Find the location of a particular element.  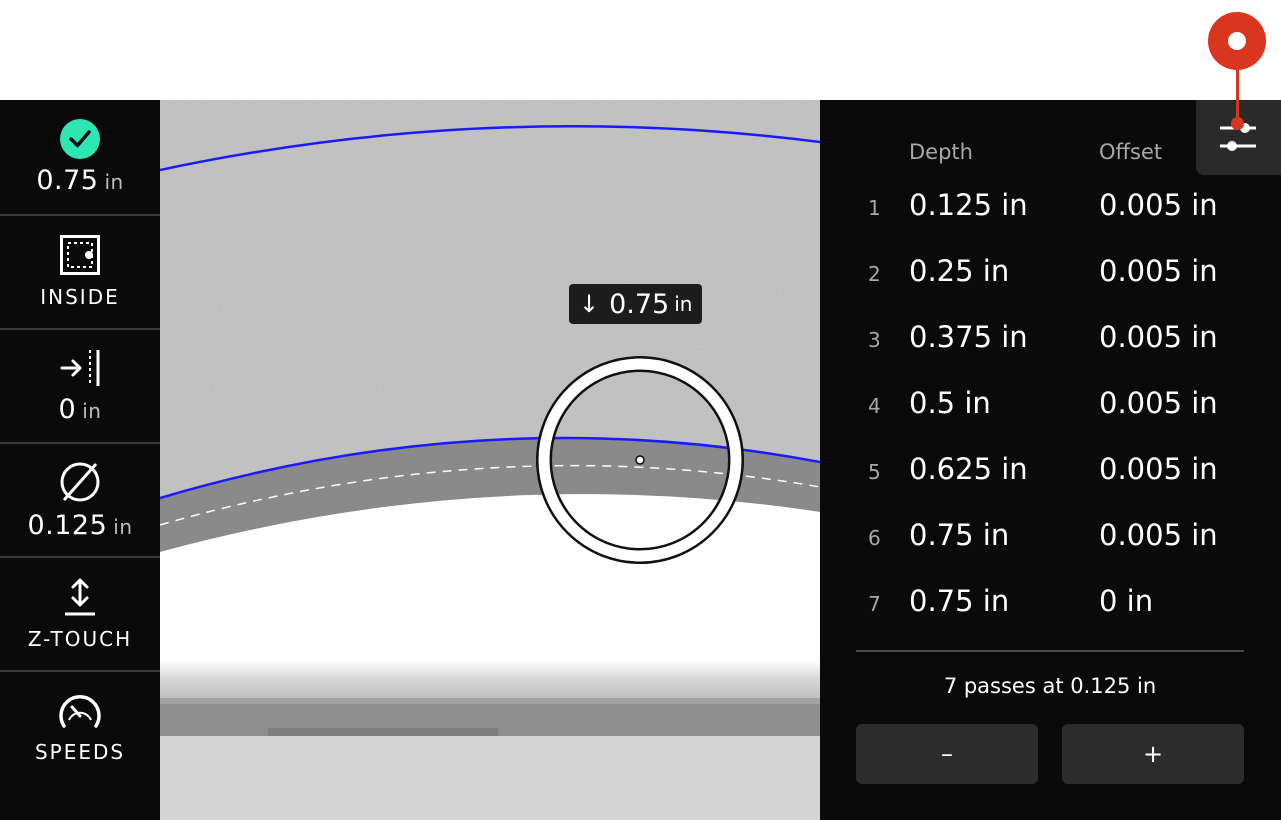

offset-setting: 0 in is located at coordinates (80, 387).